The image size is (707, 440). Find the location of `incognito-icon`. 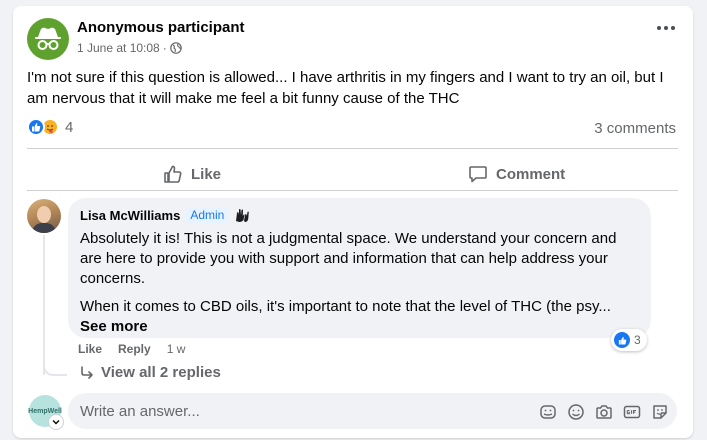

incognito-icon is located at coordinates (48, 38).